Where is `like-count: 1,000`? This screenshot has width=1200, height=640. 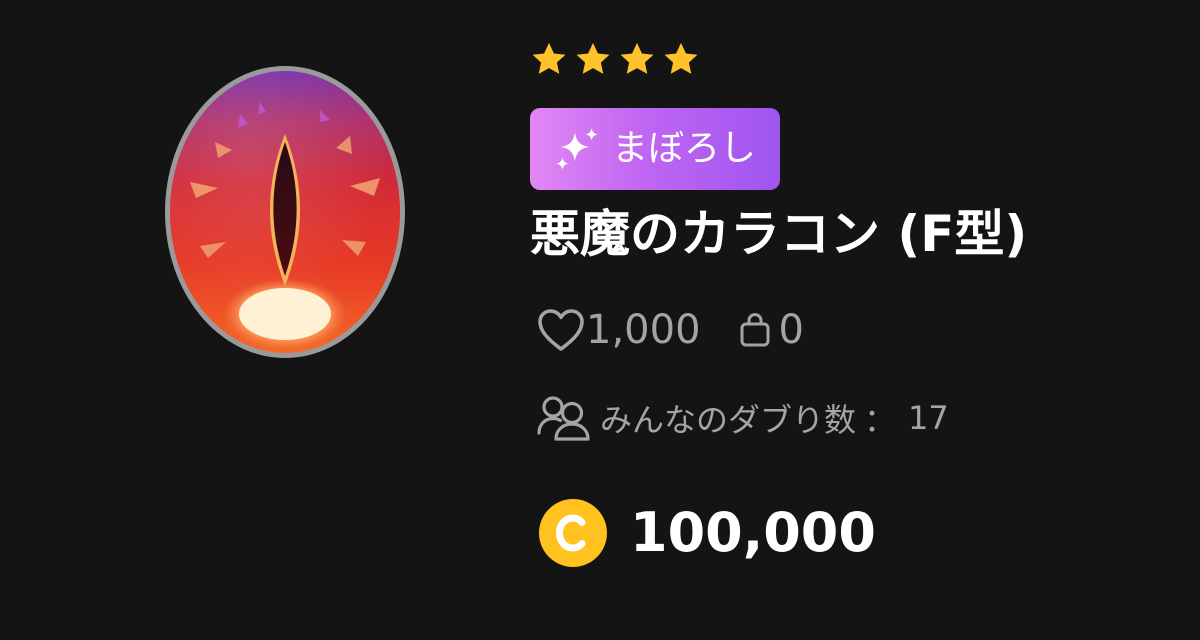 like-count: 1,000 is located at coordinates (643, 330).